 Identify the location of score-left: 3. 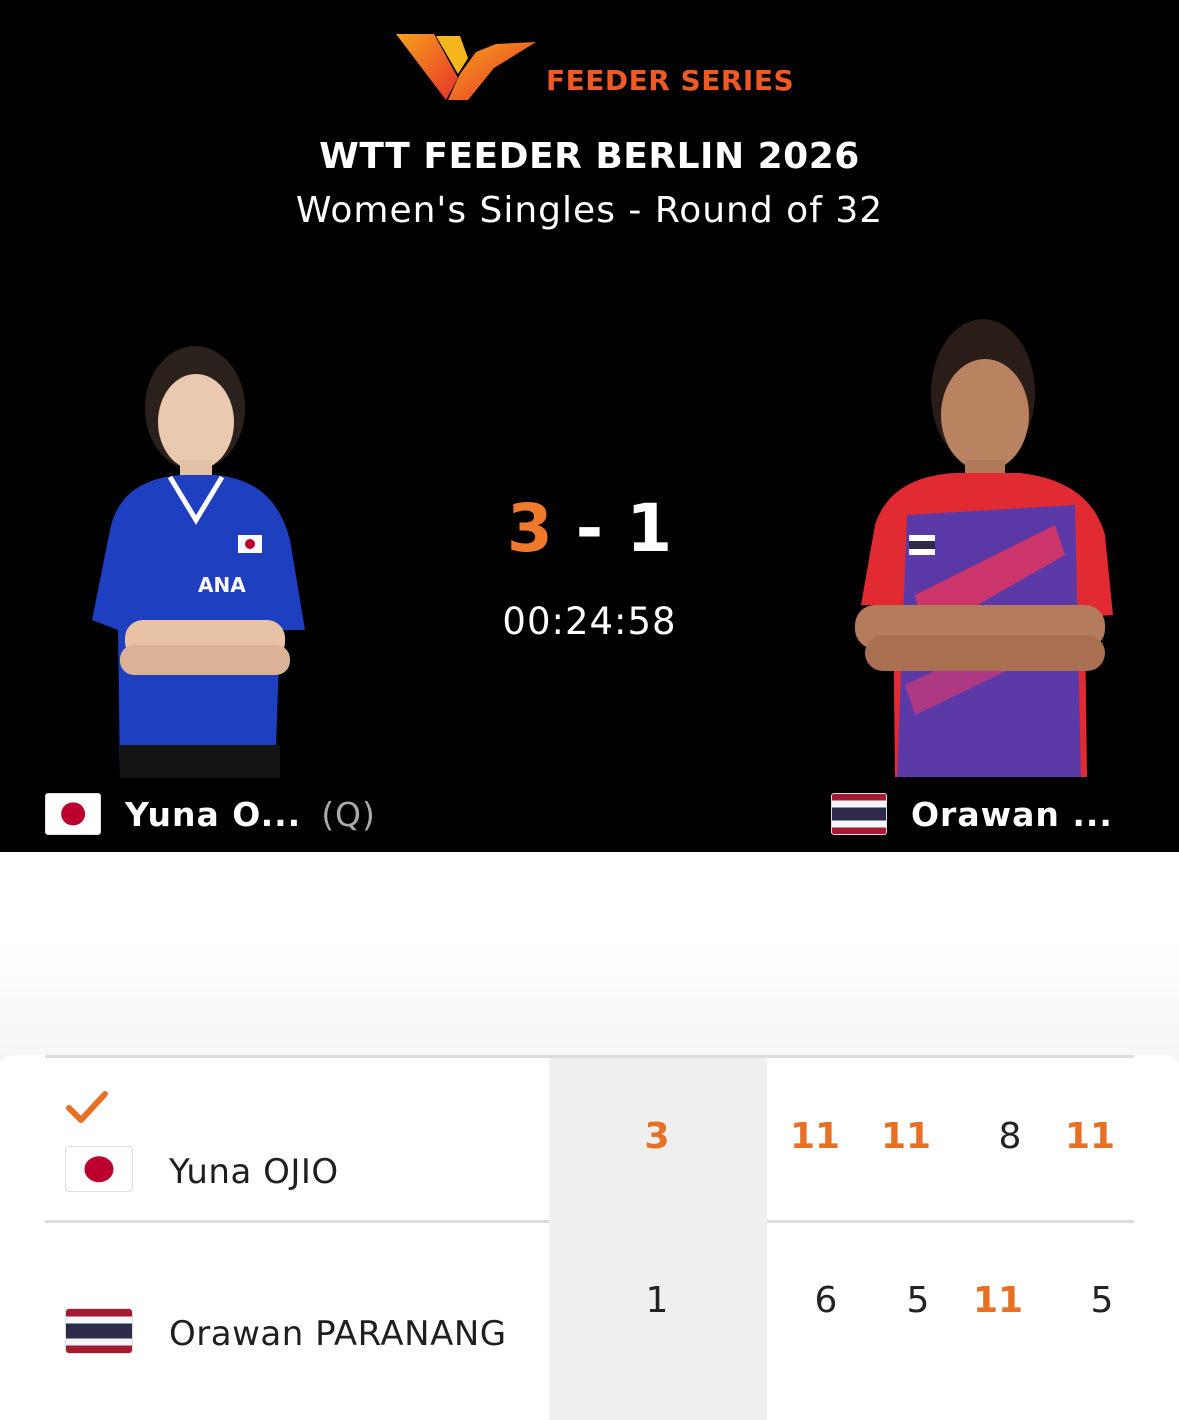
(529, 528).